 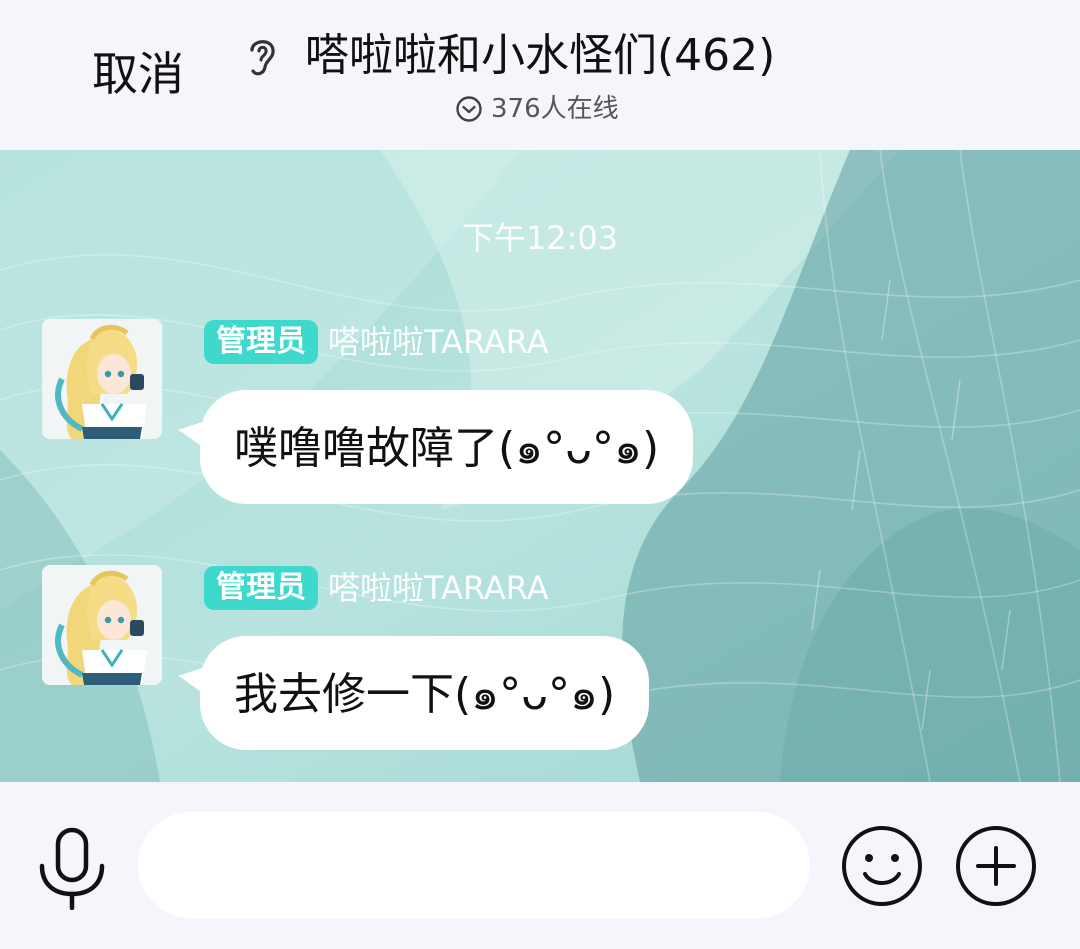 What do you see at coordinates (447, 447) in the screenshot?
I see `message-bubble: 噗噜噜故障了(๑°ᴗ°๑)` at bounding box center [447, 447].